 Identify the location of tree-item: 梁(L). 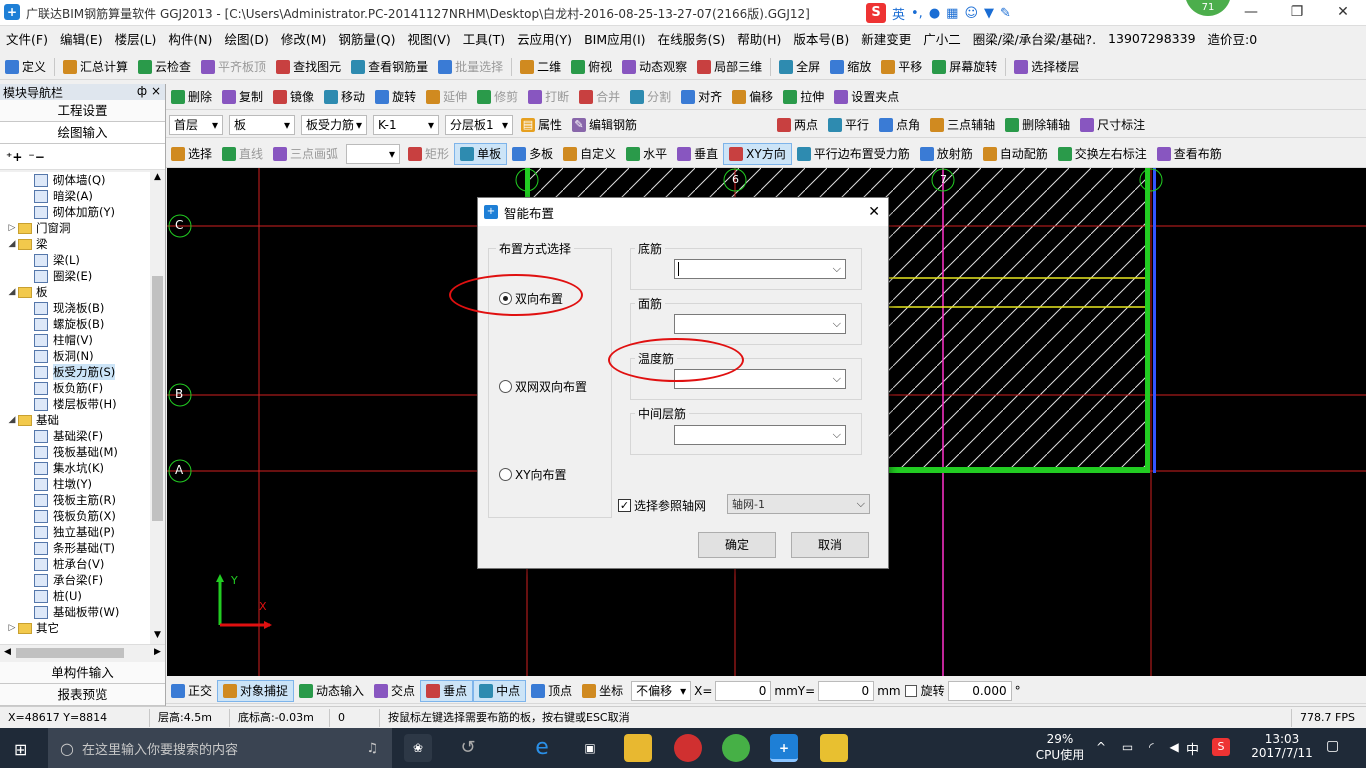
(75, 260).